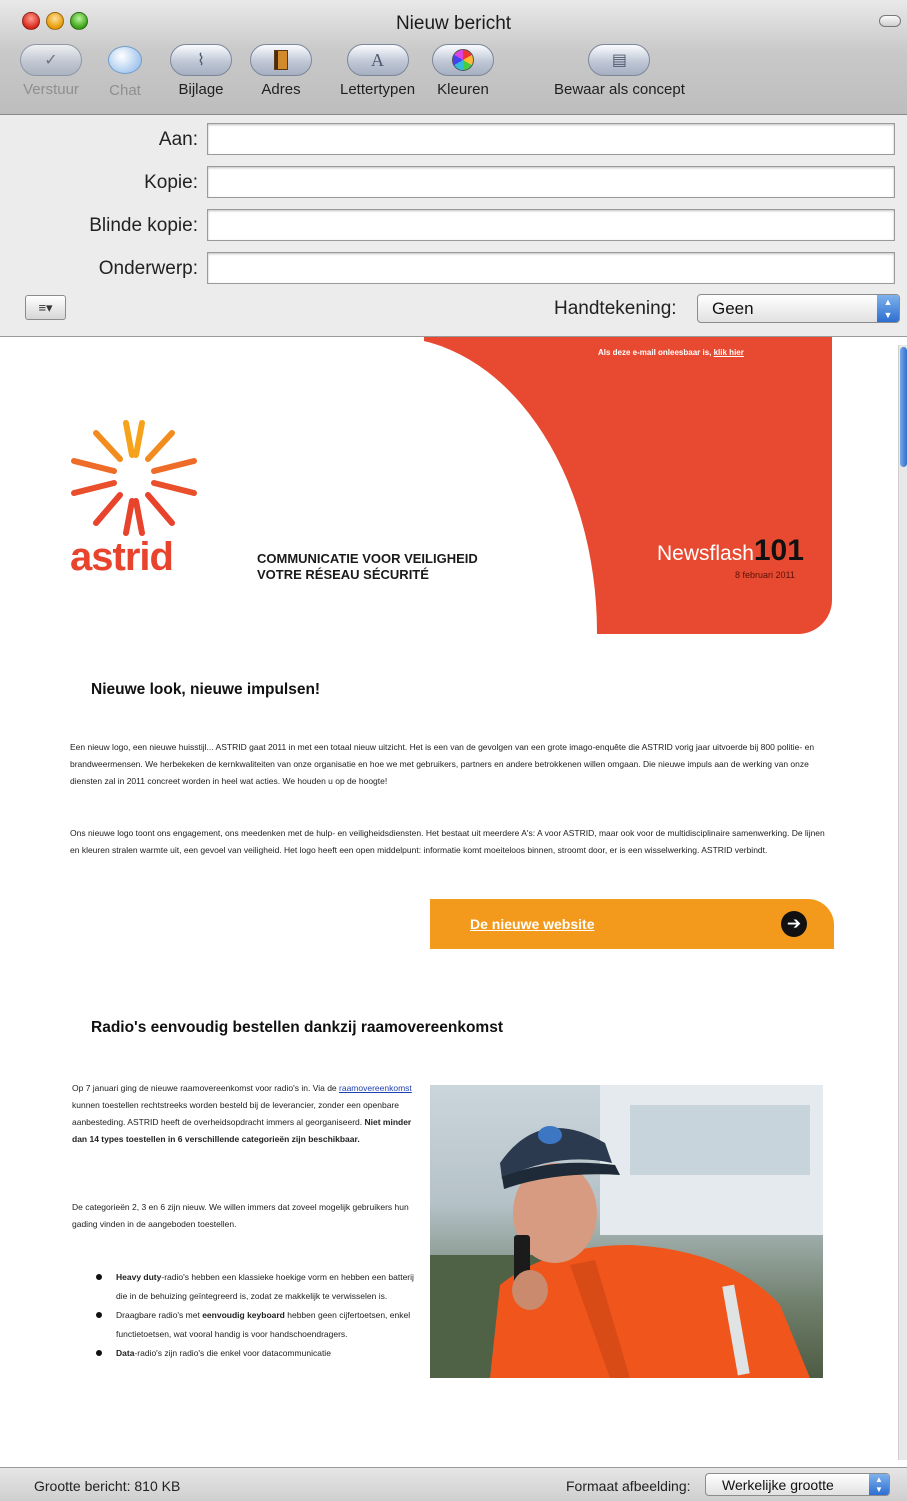 The image size is (907, 1501). What do you see at coordinates (902, 902) in the screenshot?
I see `vertical-scrollbar` at bounding box center [902, 902].